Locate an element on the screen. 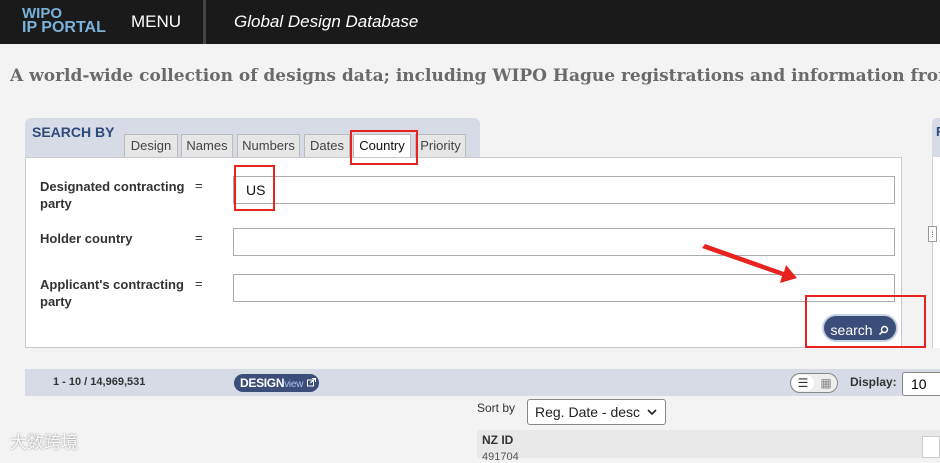  designview-main: DESIGN is located at coordinates (262, 383).